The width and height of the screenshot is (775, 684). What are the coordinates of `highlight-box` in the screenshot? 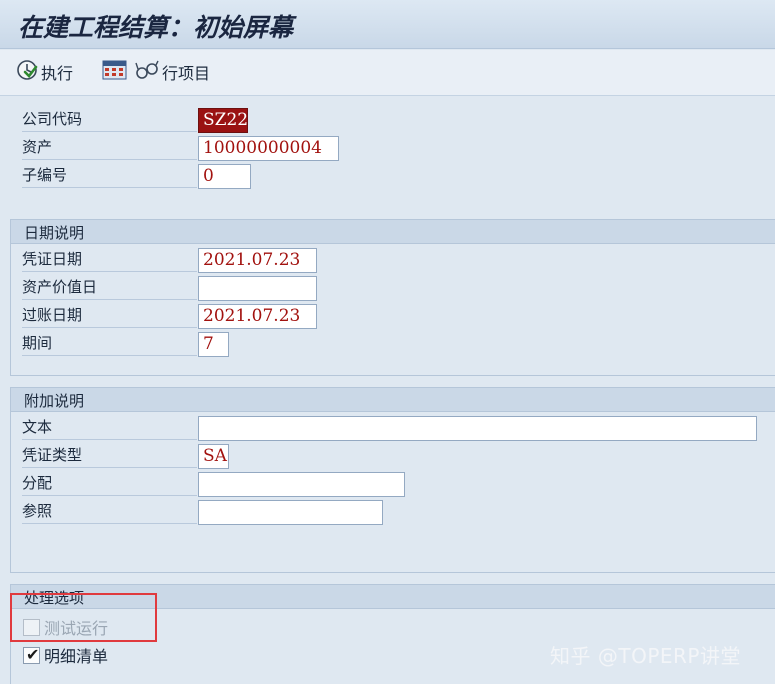 It's located at (83, 617).